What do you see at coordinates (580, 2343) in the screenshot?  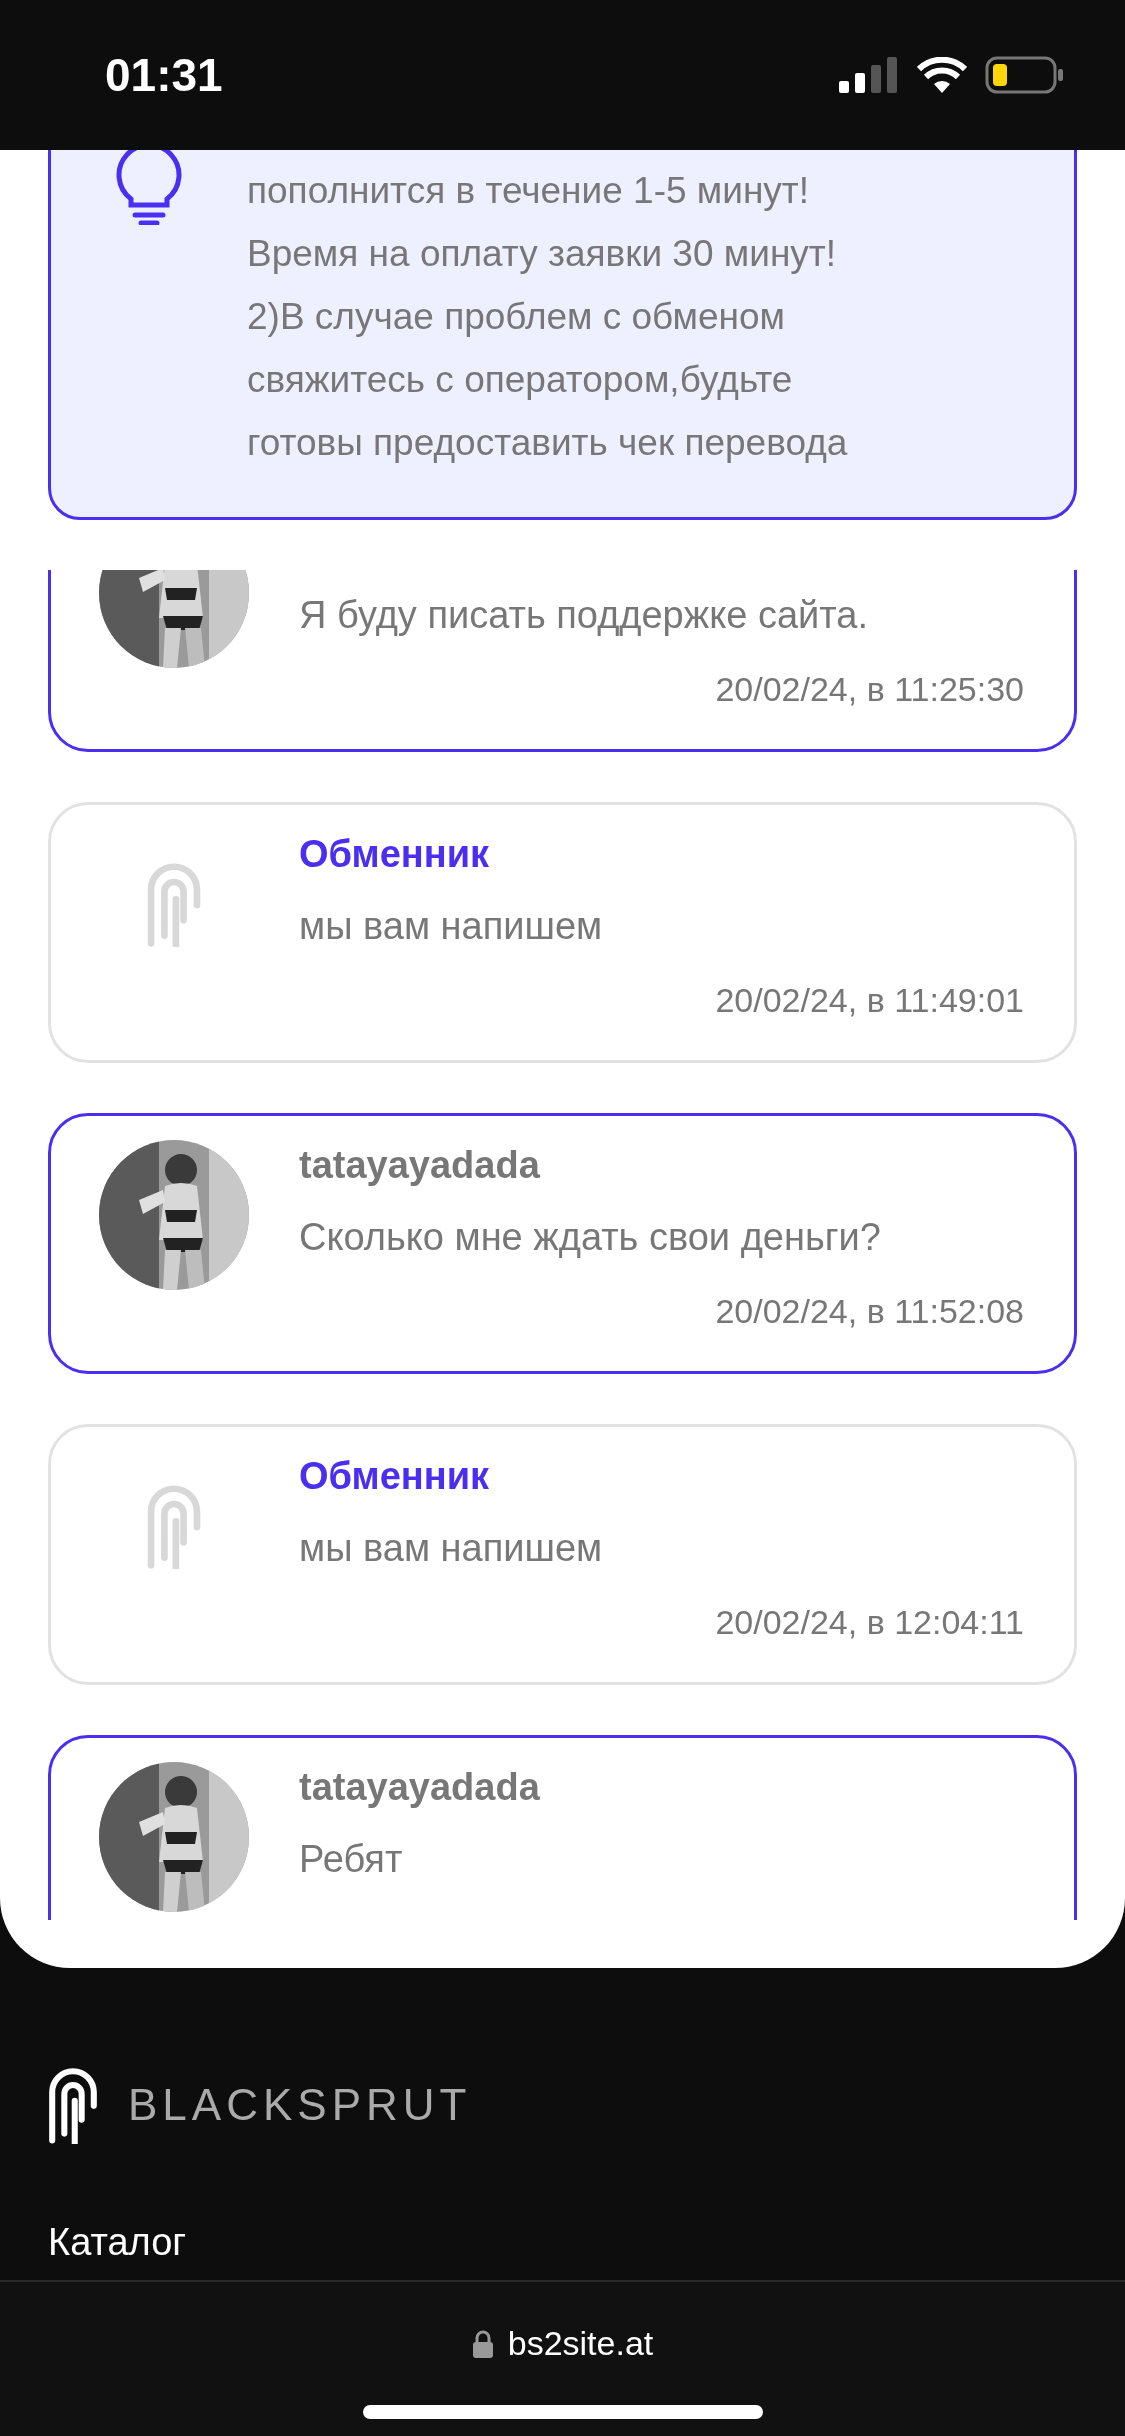 I see `url-text: bs2site.at` at bounding box center [580, 2343].